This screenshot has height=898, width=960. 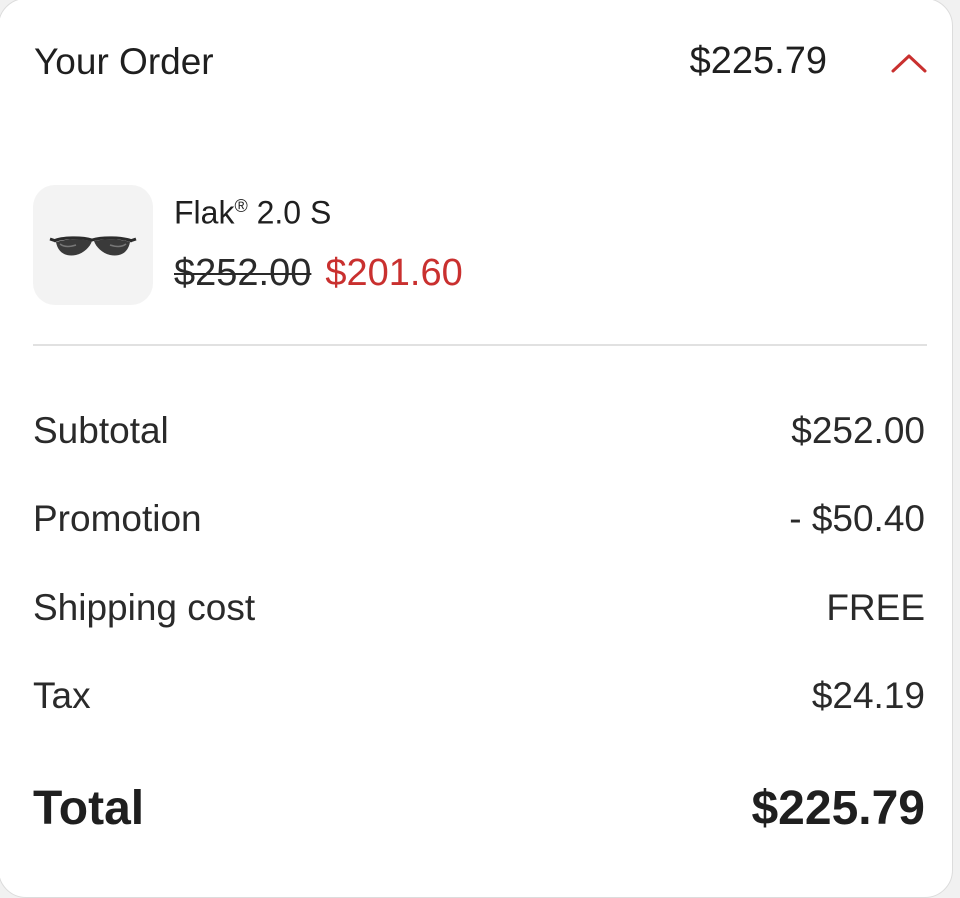 What do you see at coordinates (477, 62) in the screenshot?
I see `order-header: Your Order $225.79` at bounding box center [477, 62].